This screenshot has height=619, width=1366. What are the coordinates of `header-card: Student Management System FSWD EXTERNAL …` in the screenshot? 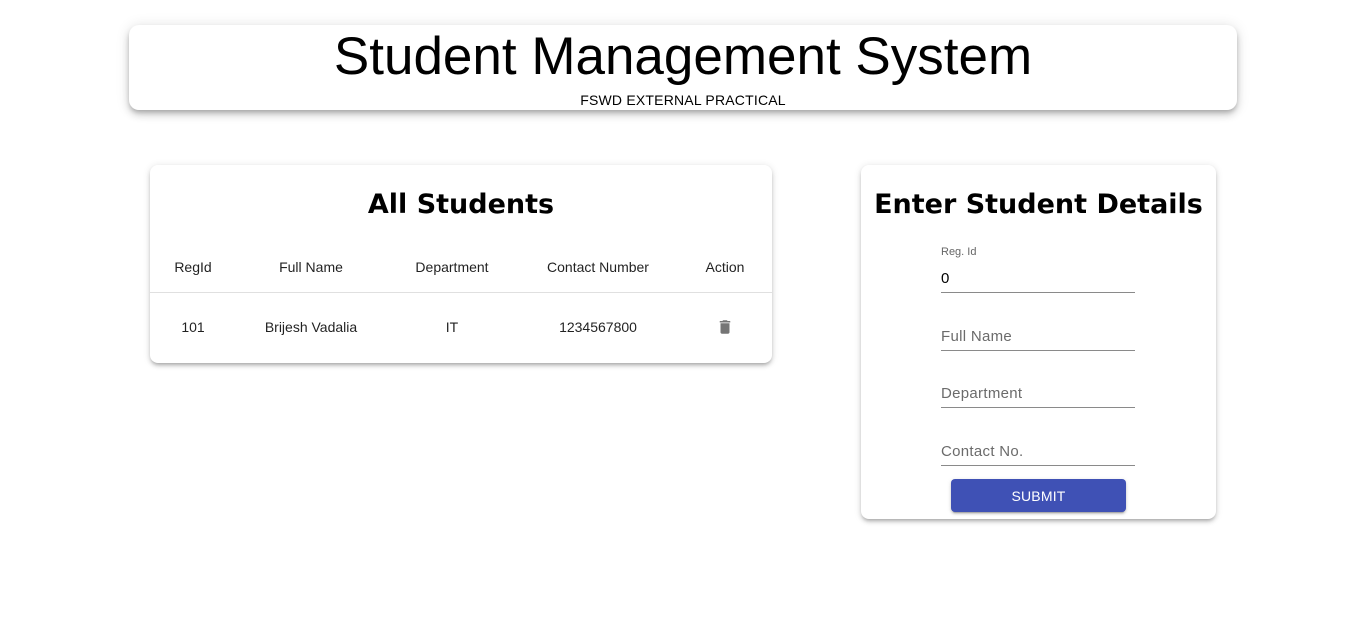 It's located at (683, 67).